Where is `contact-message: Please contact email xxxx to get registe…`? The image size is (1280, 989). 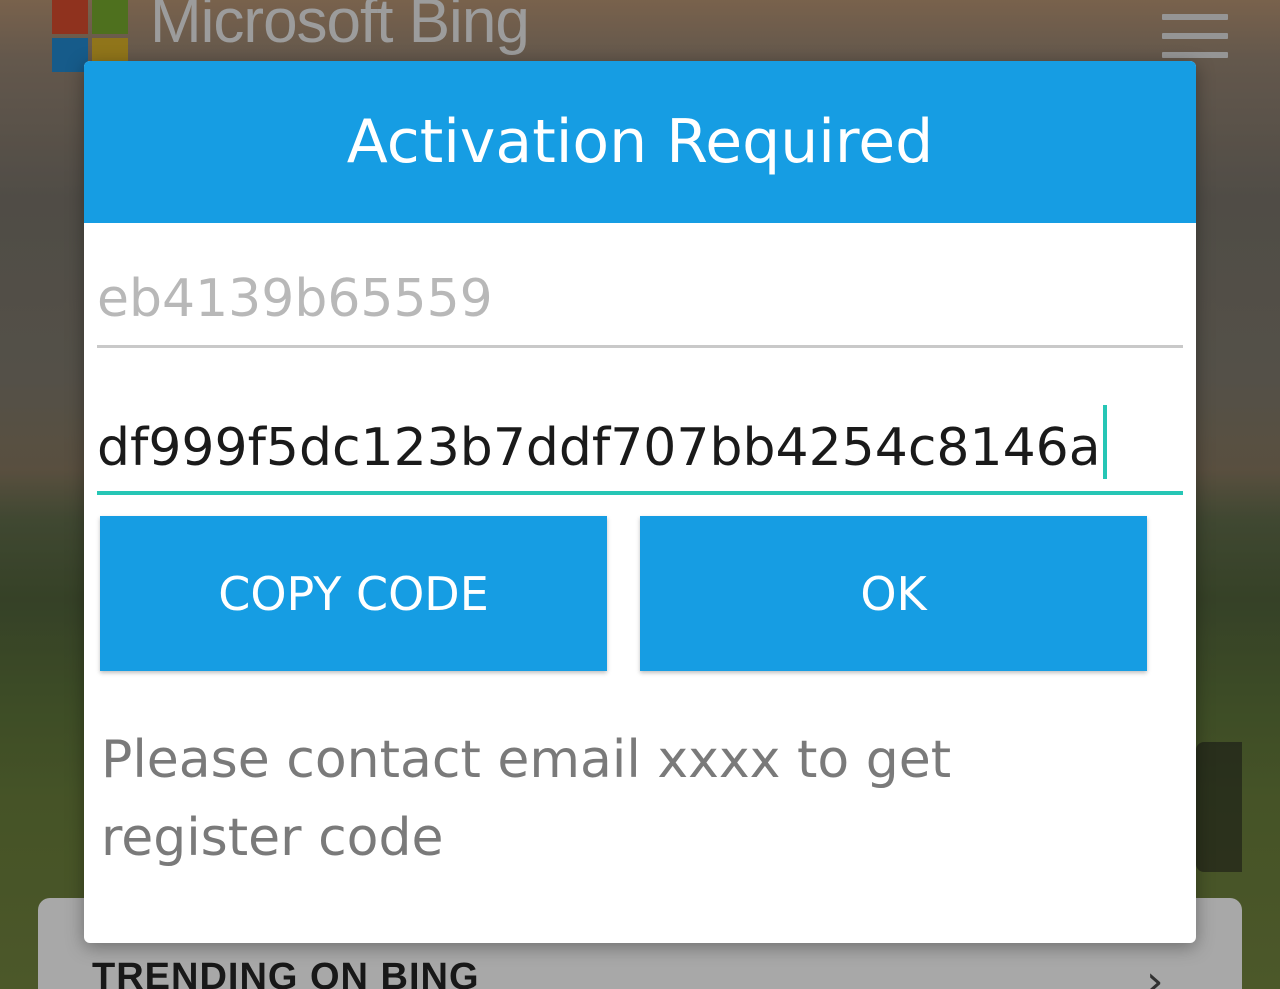
contact-message: Please contact email xxxx to get registe… is located at coordinates (526, 799).